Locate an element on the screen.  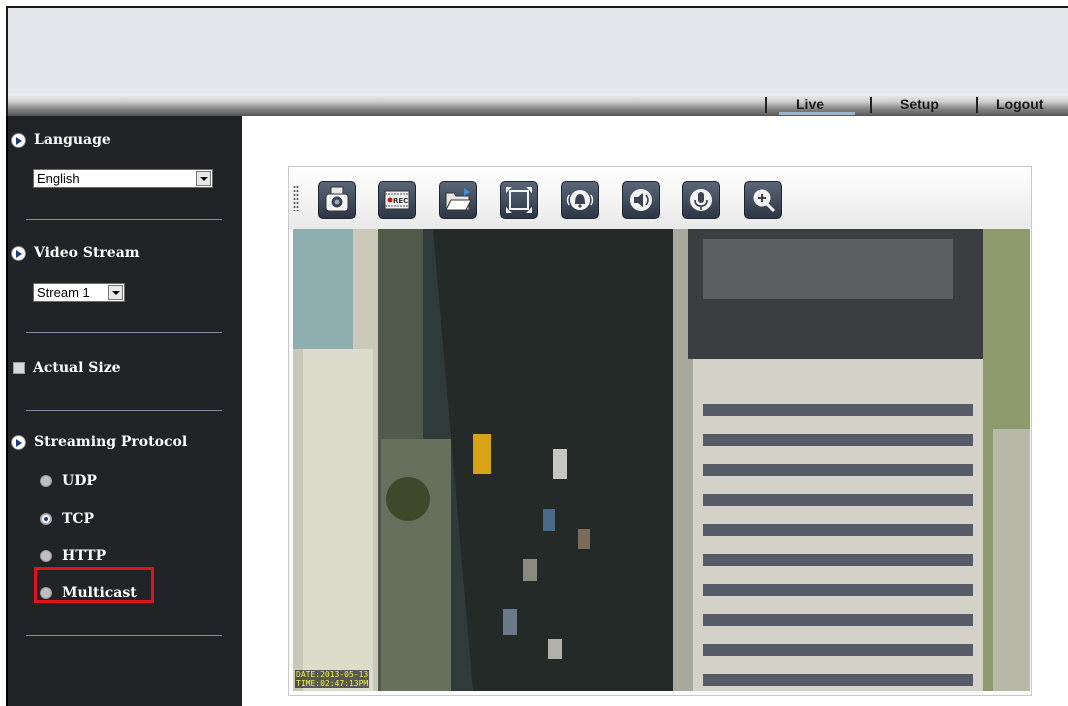
video-stream-section-header: Video Stream is located at coordinates (75, 253).